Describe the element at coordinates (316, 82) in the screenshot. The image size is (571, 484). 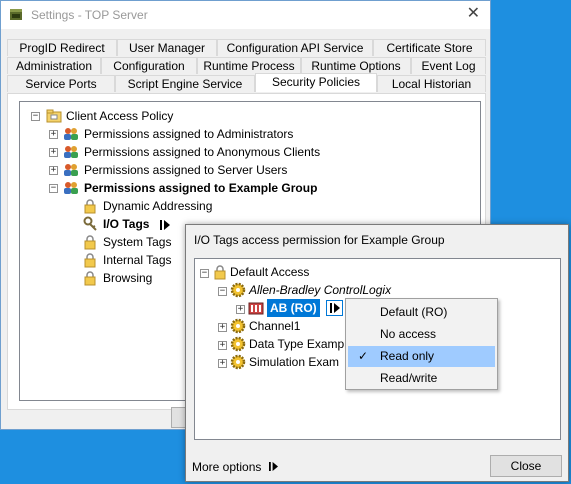
I see `tab-security-policies: Security Policies` at that location.